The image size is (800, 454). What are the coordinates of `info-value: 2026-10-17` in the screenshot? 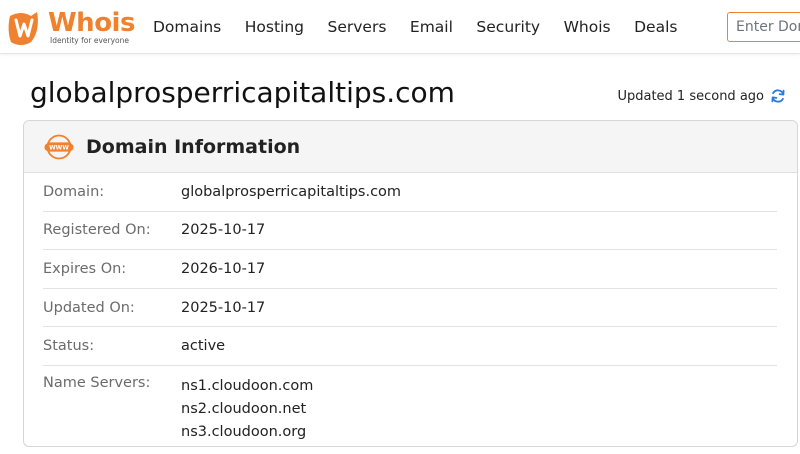 It's located at (223, 268).